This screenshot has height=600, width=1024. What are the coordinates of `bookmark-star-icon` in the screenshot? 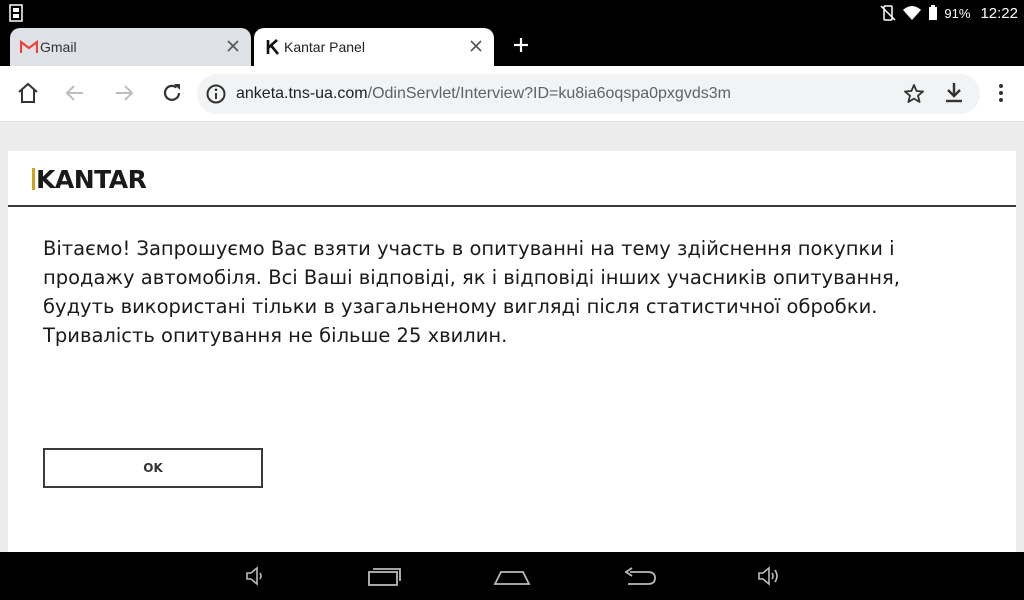 It's located at (914, 94).